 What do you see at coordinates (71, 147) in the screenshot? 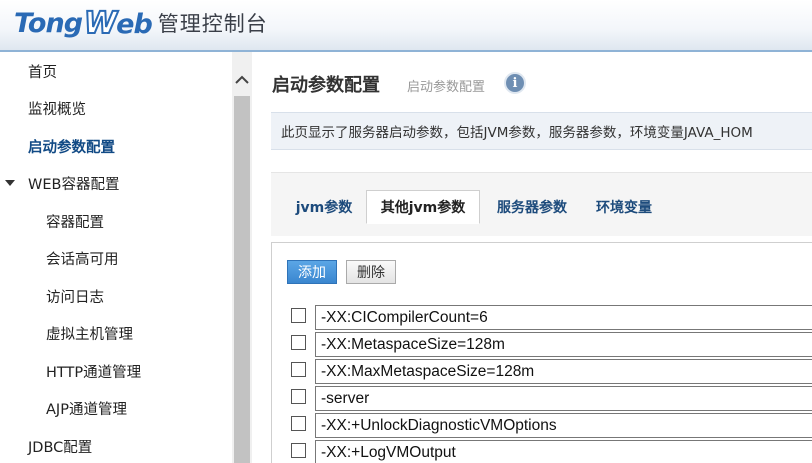
I see `sidebar-item-label: 启动参数配置` at bounding box center [71, 147].